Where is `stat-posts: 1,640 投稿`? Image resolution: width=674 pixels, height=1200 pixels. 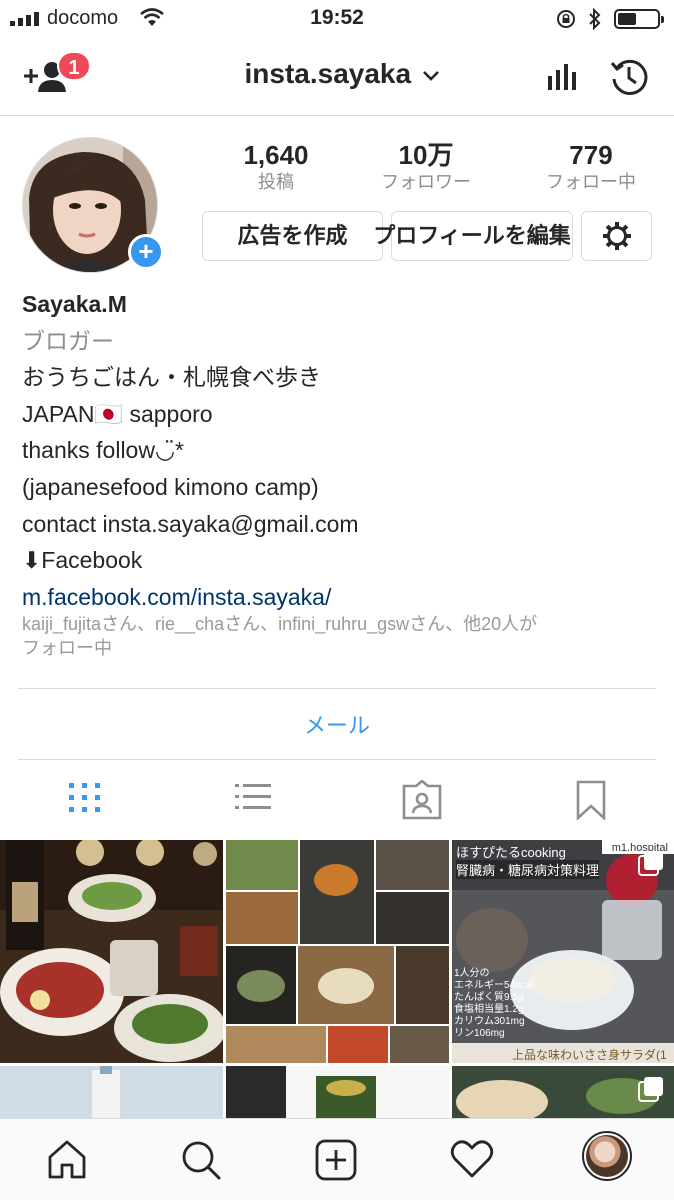 stat-posts: 1,640 投稿 is located at coordinates (276, 167).